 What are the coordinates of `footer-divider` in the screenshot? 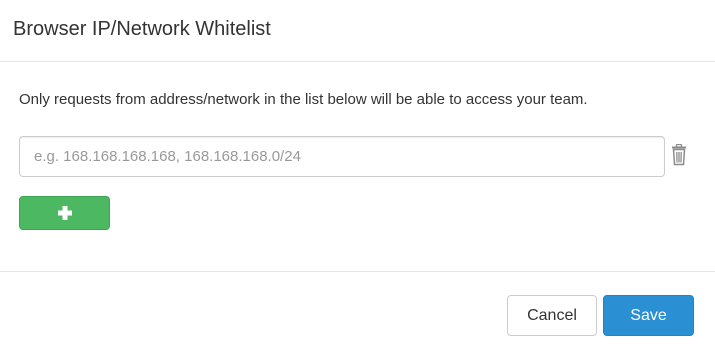 It's located at (357, 271).